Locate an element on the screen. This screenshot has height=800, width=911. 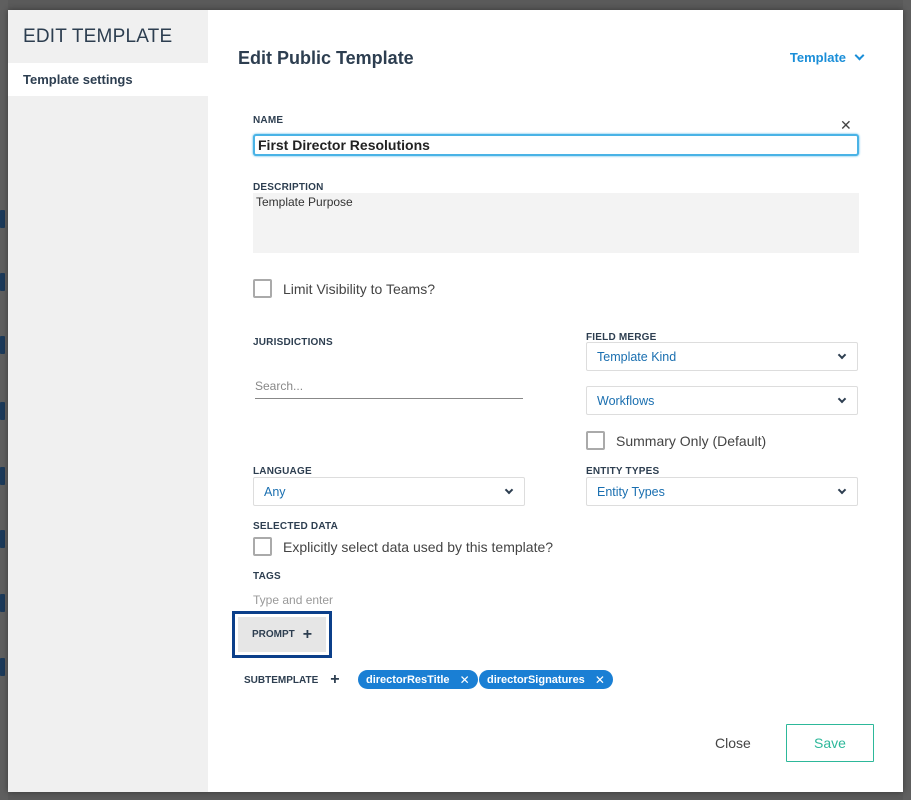
prompt-label: PROMPT is located at coordinates (273, 634).